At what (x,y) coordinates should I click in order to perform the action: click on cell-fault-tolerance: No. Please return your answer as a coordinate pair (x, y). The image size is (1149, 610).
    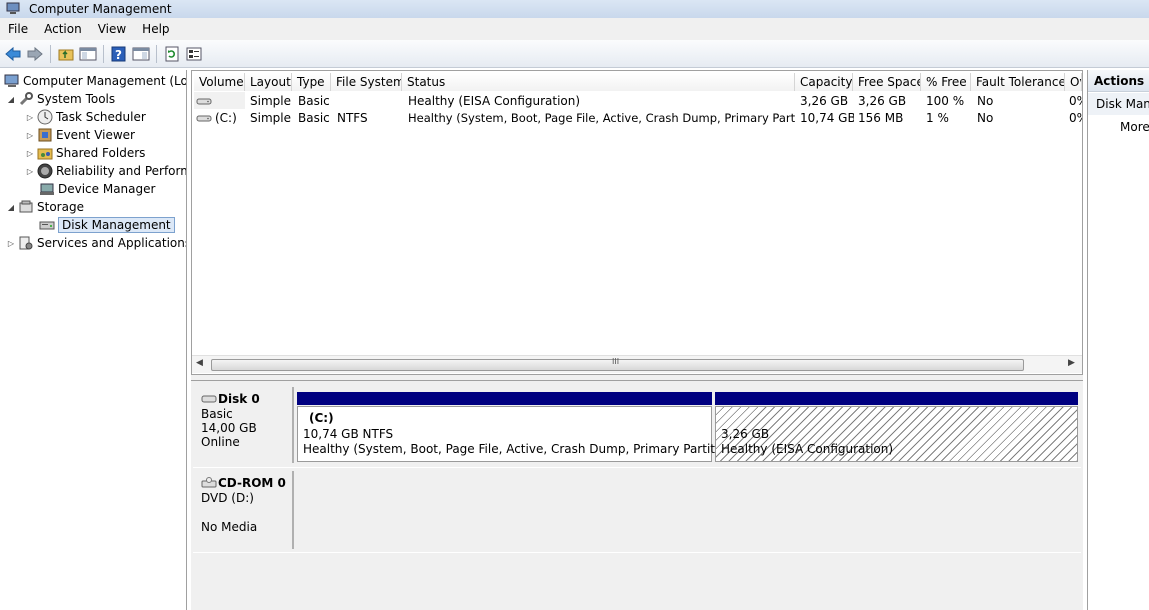
    Looking at the image, I should click on (985, 117).